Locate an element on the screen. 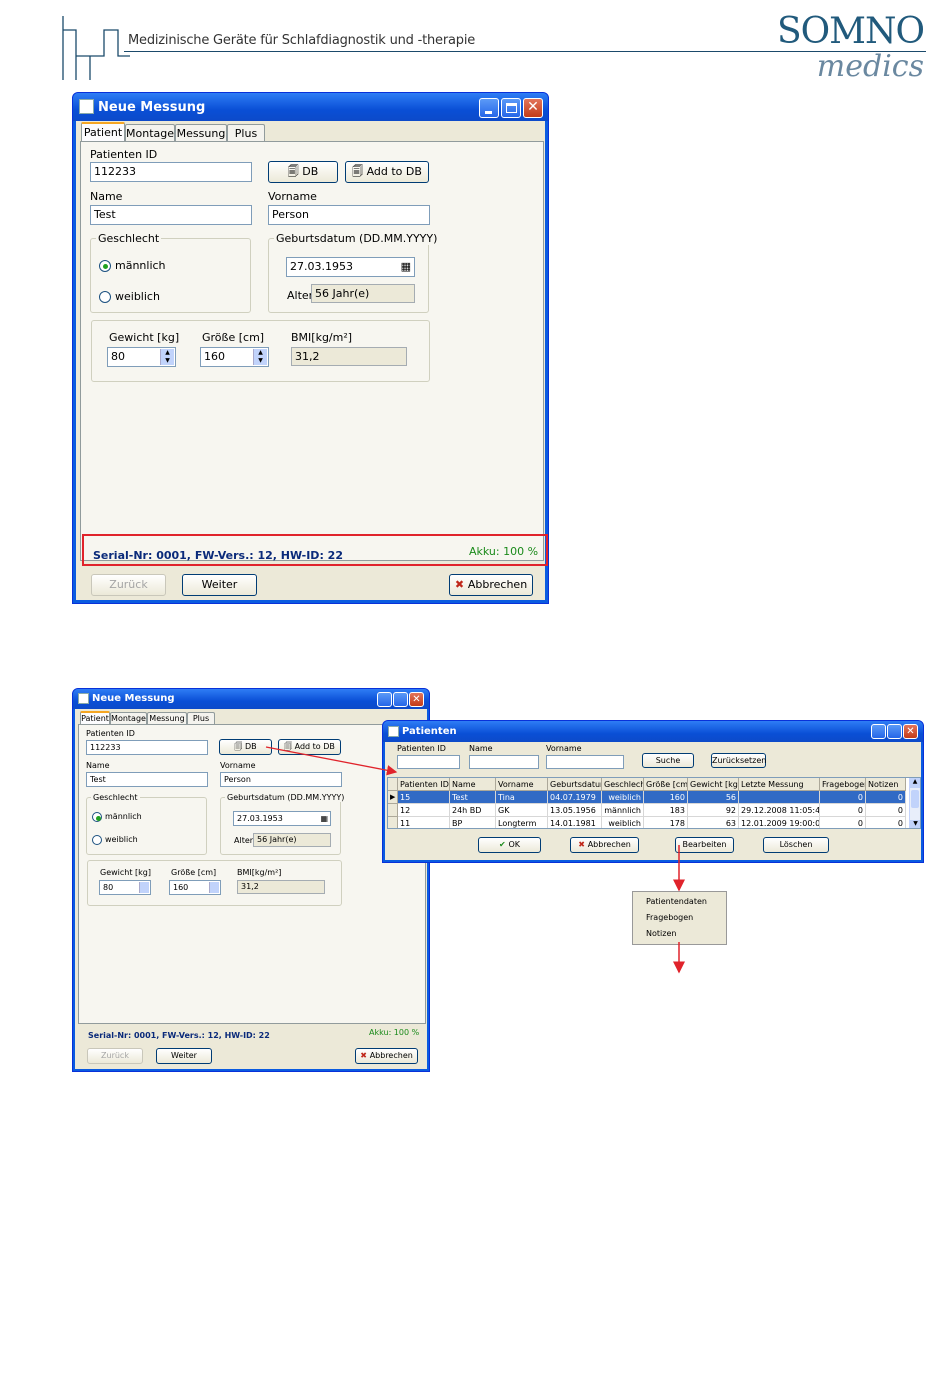 The width and height of the screenshot is (950, 1387). annotation-arrows is located at coordinates (475, 860).